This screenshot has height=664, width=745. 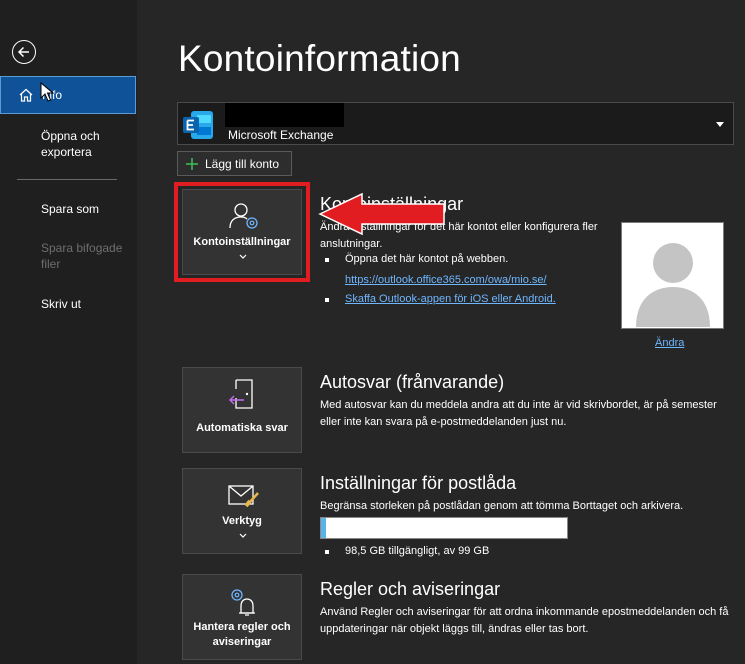 What do you see at coordinates (47, 92) in the screenshot?
I see `mouse-cursor-icon` at bounding box center [47, 92].